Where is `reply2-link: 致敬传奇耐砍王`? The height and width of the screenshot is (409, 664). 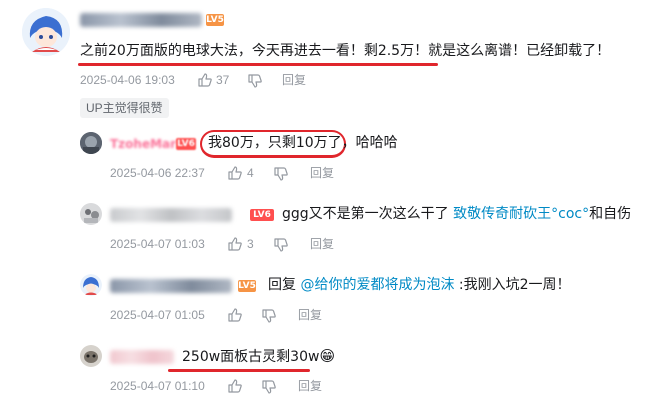
reply2-link: 致敬传奇耐砍王 is located at coordinates (502, 214).